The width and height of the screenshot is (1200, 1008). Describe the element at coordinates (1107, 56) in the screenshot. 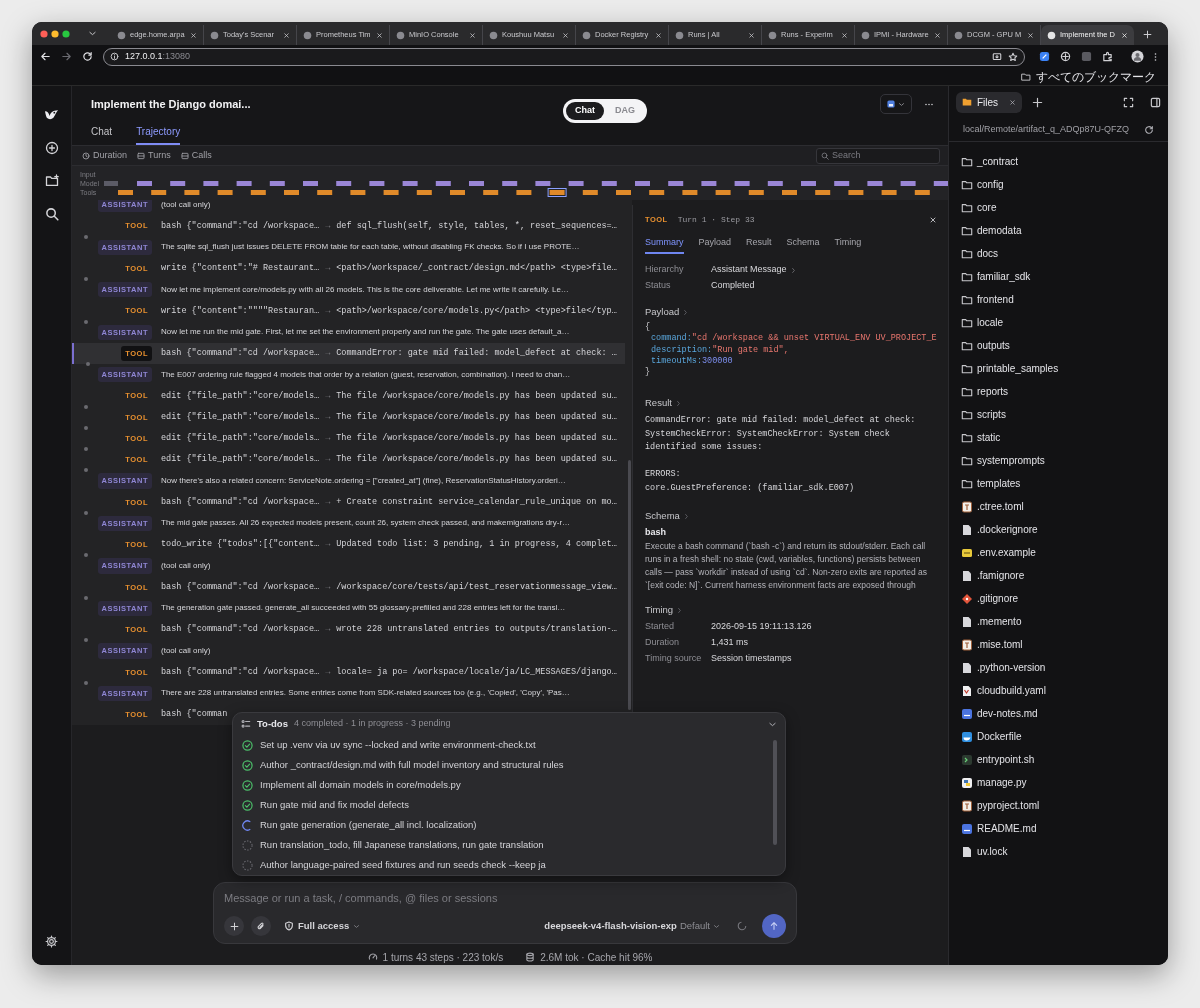

I see `extensions-icon` at that location.